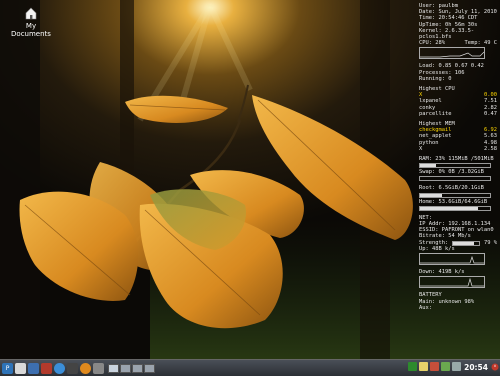  I want to click on conky-swap: Swap: 0% 0B /3.02GiB, so click(451, 172).